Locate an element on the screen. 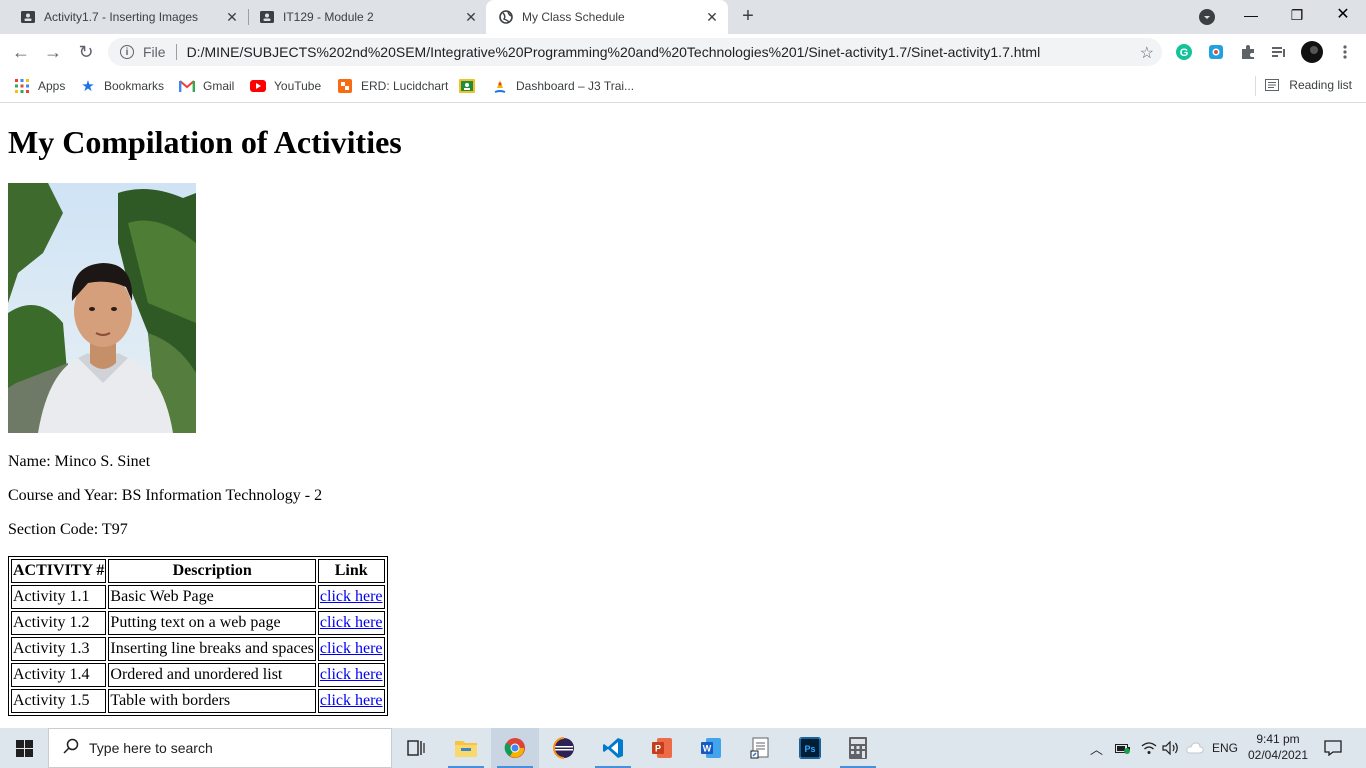  windows-start-icon is located at coordinates (24, 748).